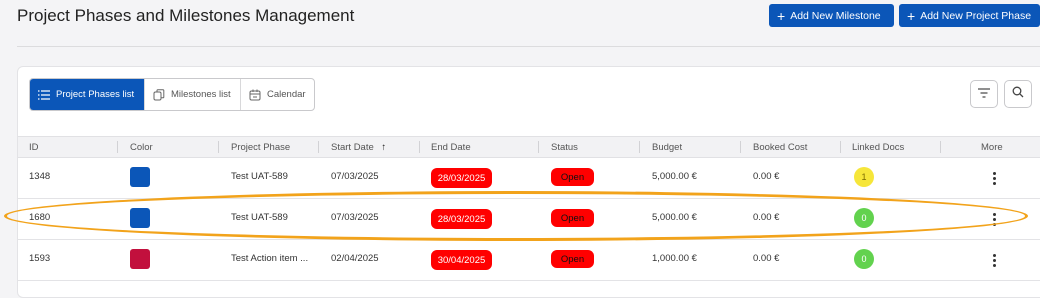  Describe the element at coordinates (780, 147) in the screenshot. I see `col-booked-cost: Booked Cost` at that location.